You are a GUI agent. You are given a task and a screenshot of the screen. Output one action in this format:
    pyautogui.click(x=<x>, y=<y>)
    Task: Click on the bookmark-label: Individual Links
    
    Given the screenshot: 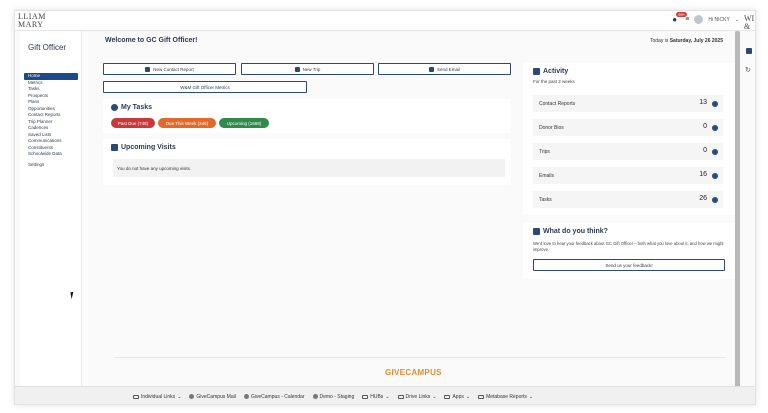 What is the action you would take?
    pyautogui.click(x=158, y=396)
    